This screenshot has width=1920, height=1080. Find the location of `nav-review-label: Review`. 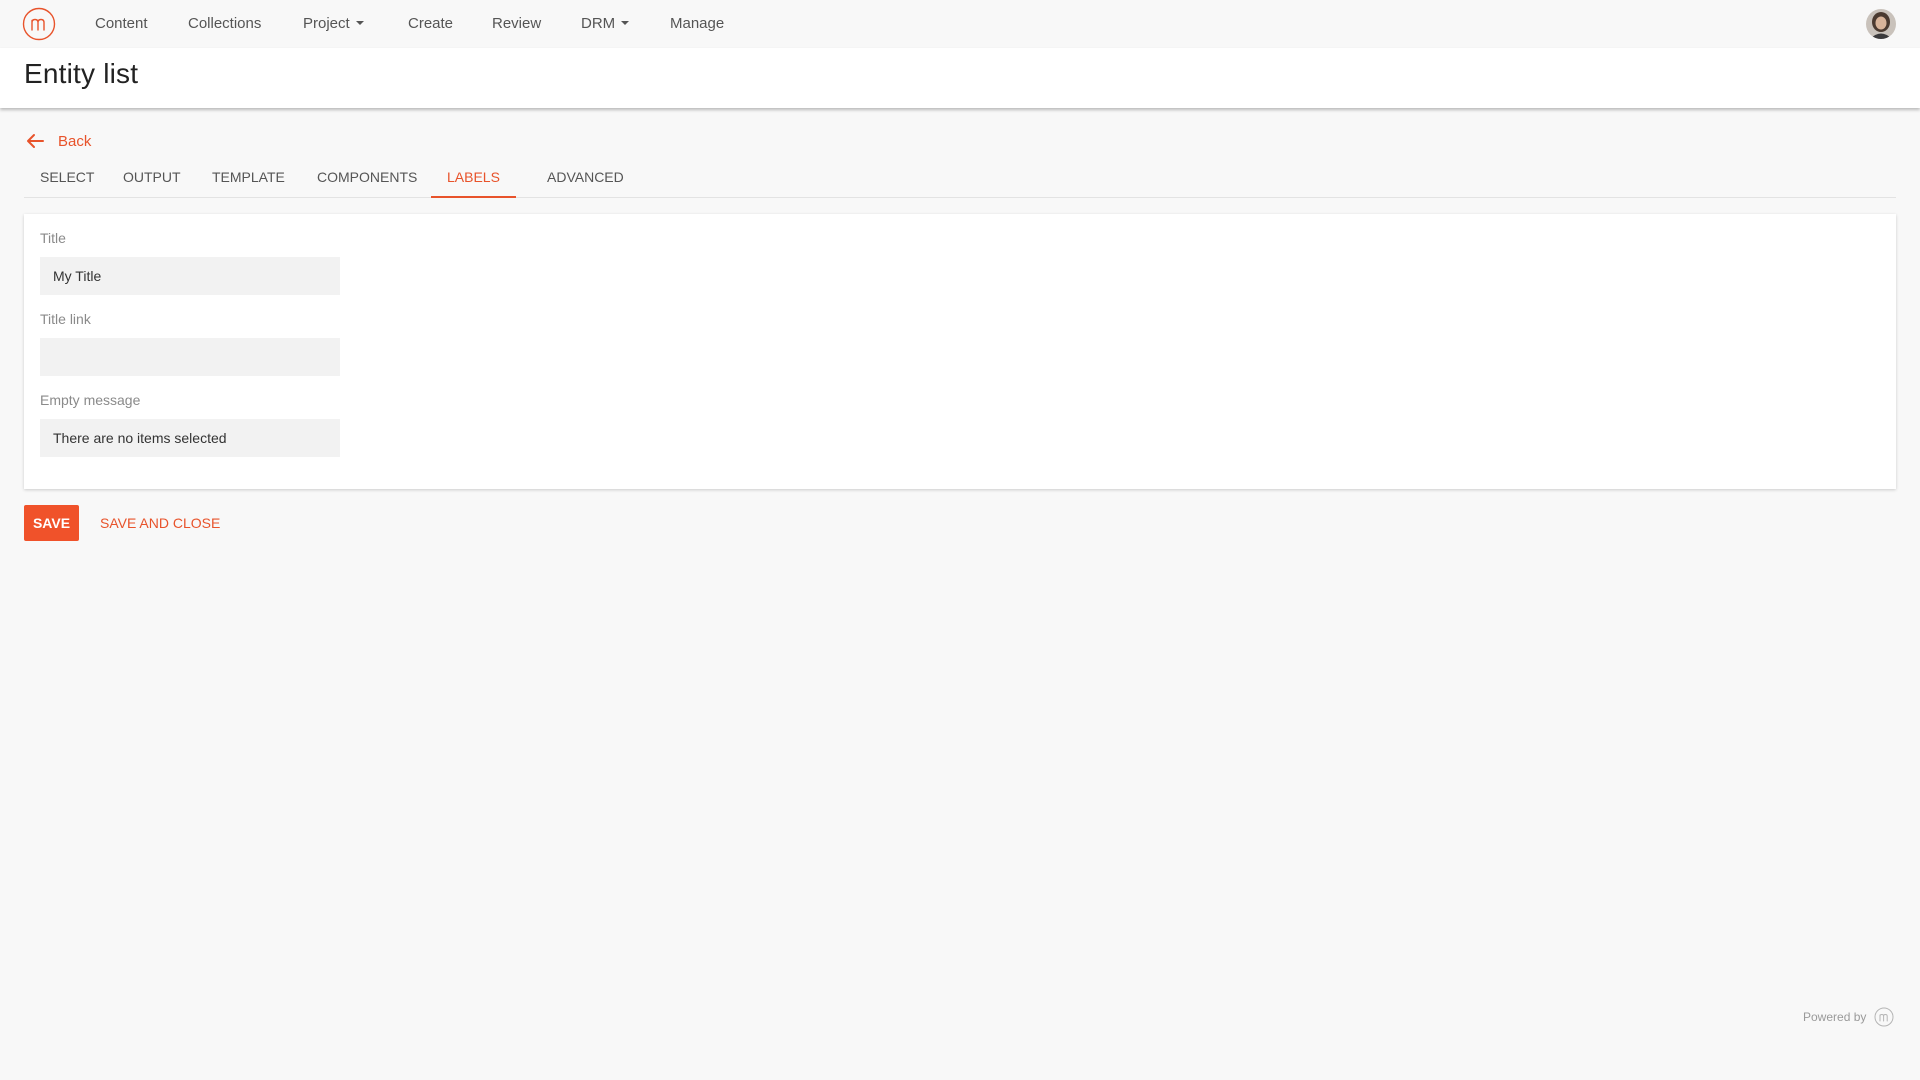

nav-review-label: Review is located at coordinates (517, 23).